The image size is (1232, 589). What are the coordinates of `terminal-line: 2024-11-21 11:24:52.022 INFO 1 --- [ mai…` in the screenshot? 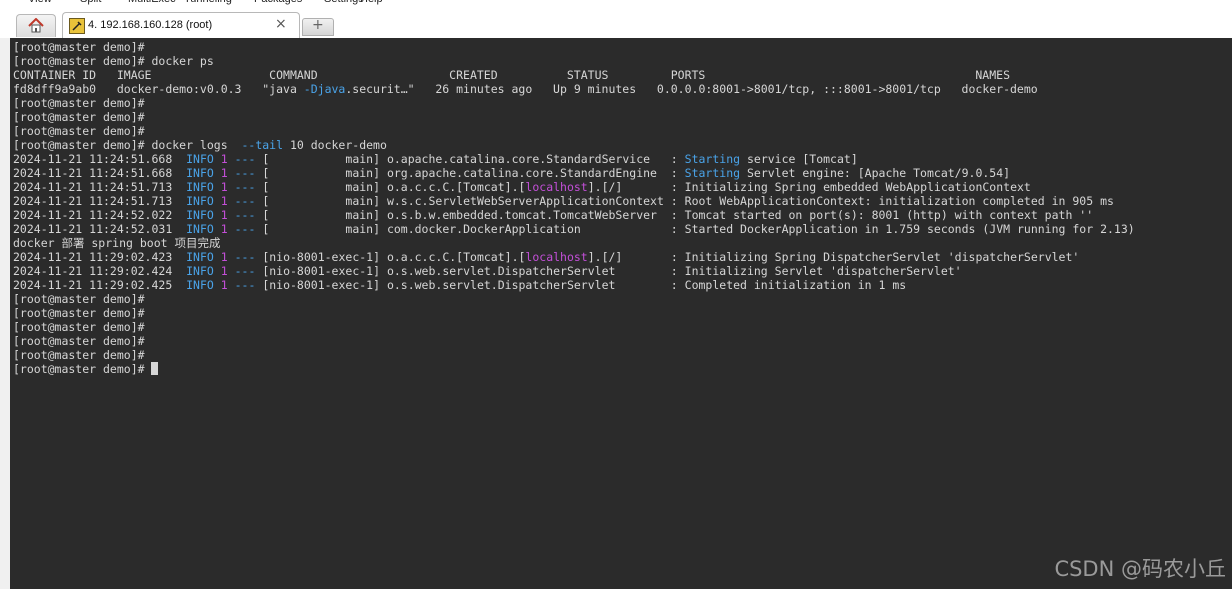 It's located at (574, 215).